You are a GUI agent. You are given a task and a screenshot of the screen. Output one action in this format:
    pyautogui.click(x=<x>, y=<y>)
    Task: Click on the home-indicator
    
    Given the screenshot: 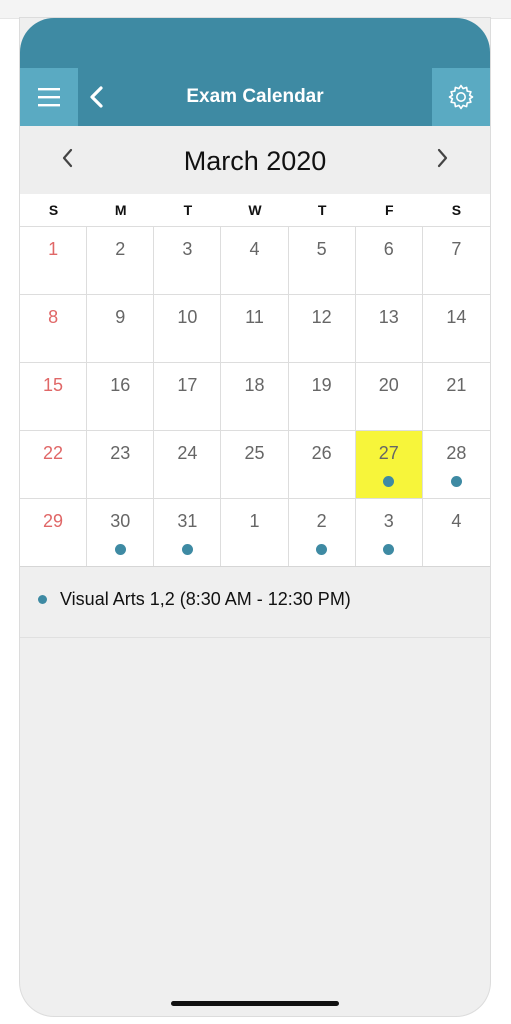 What is the action you would take?
    pyautogui.click(x=255, y=1003)
    